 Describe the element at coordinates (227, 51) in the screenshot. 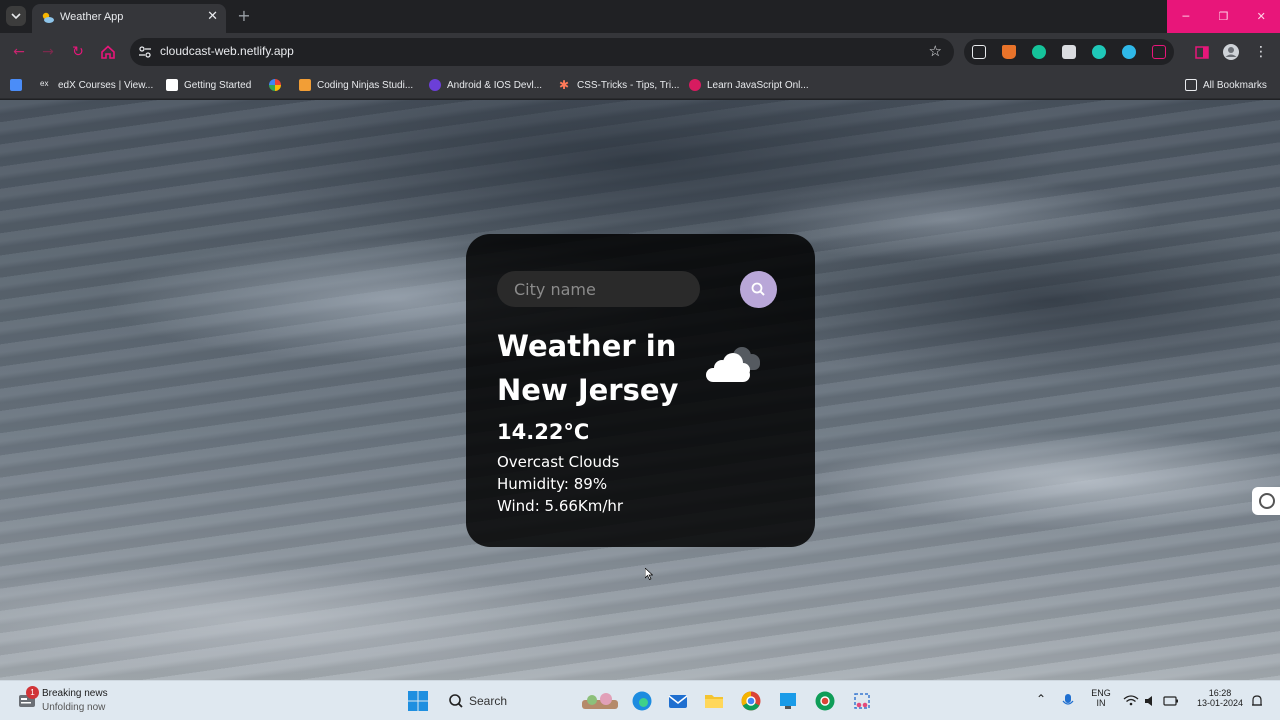

I see `address-url: cloudcast-web.netlify.app` at that location.